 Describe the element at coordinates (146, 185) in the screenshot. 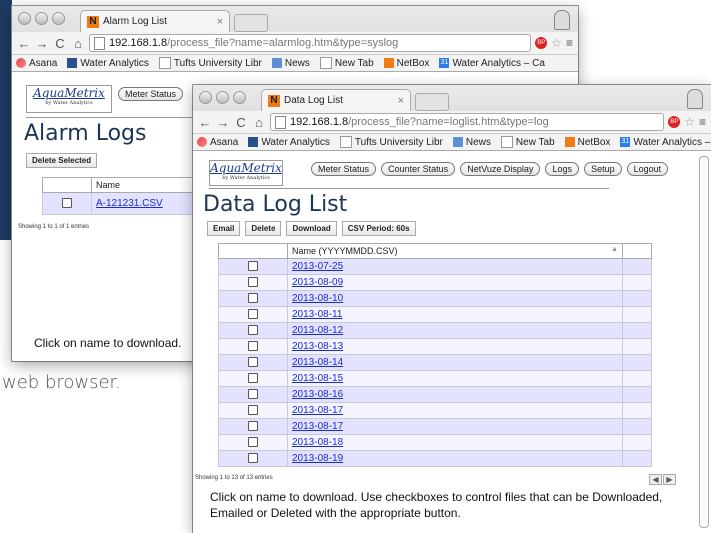

I see `name-column-header: Name` at that location.